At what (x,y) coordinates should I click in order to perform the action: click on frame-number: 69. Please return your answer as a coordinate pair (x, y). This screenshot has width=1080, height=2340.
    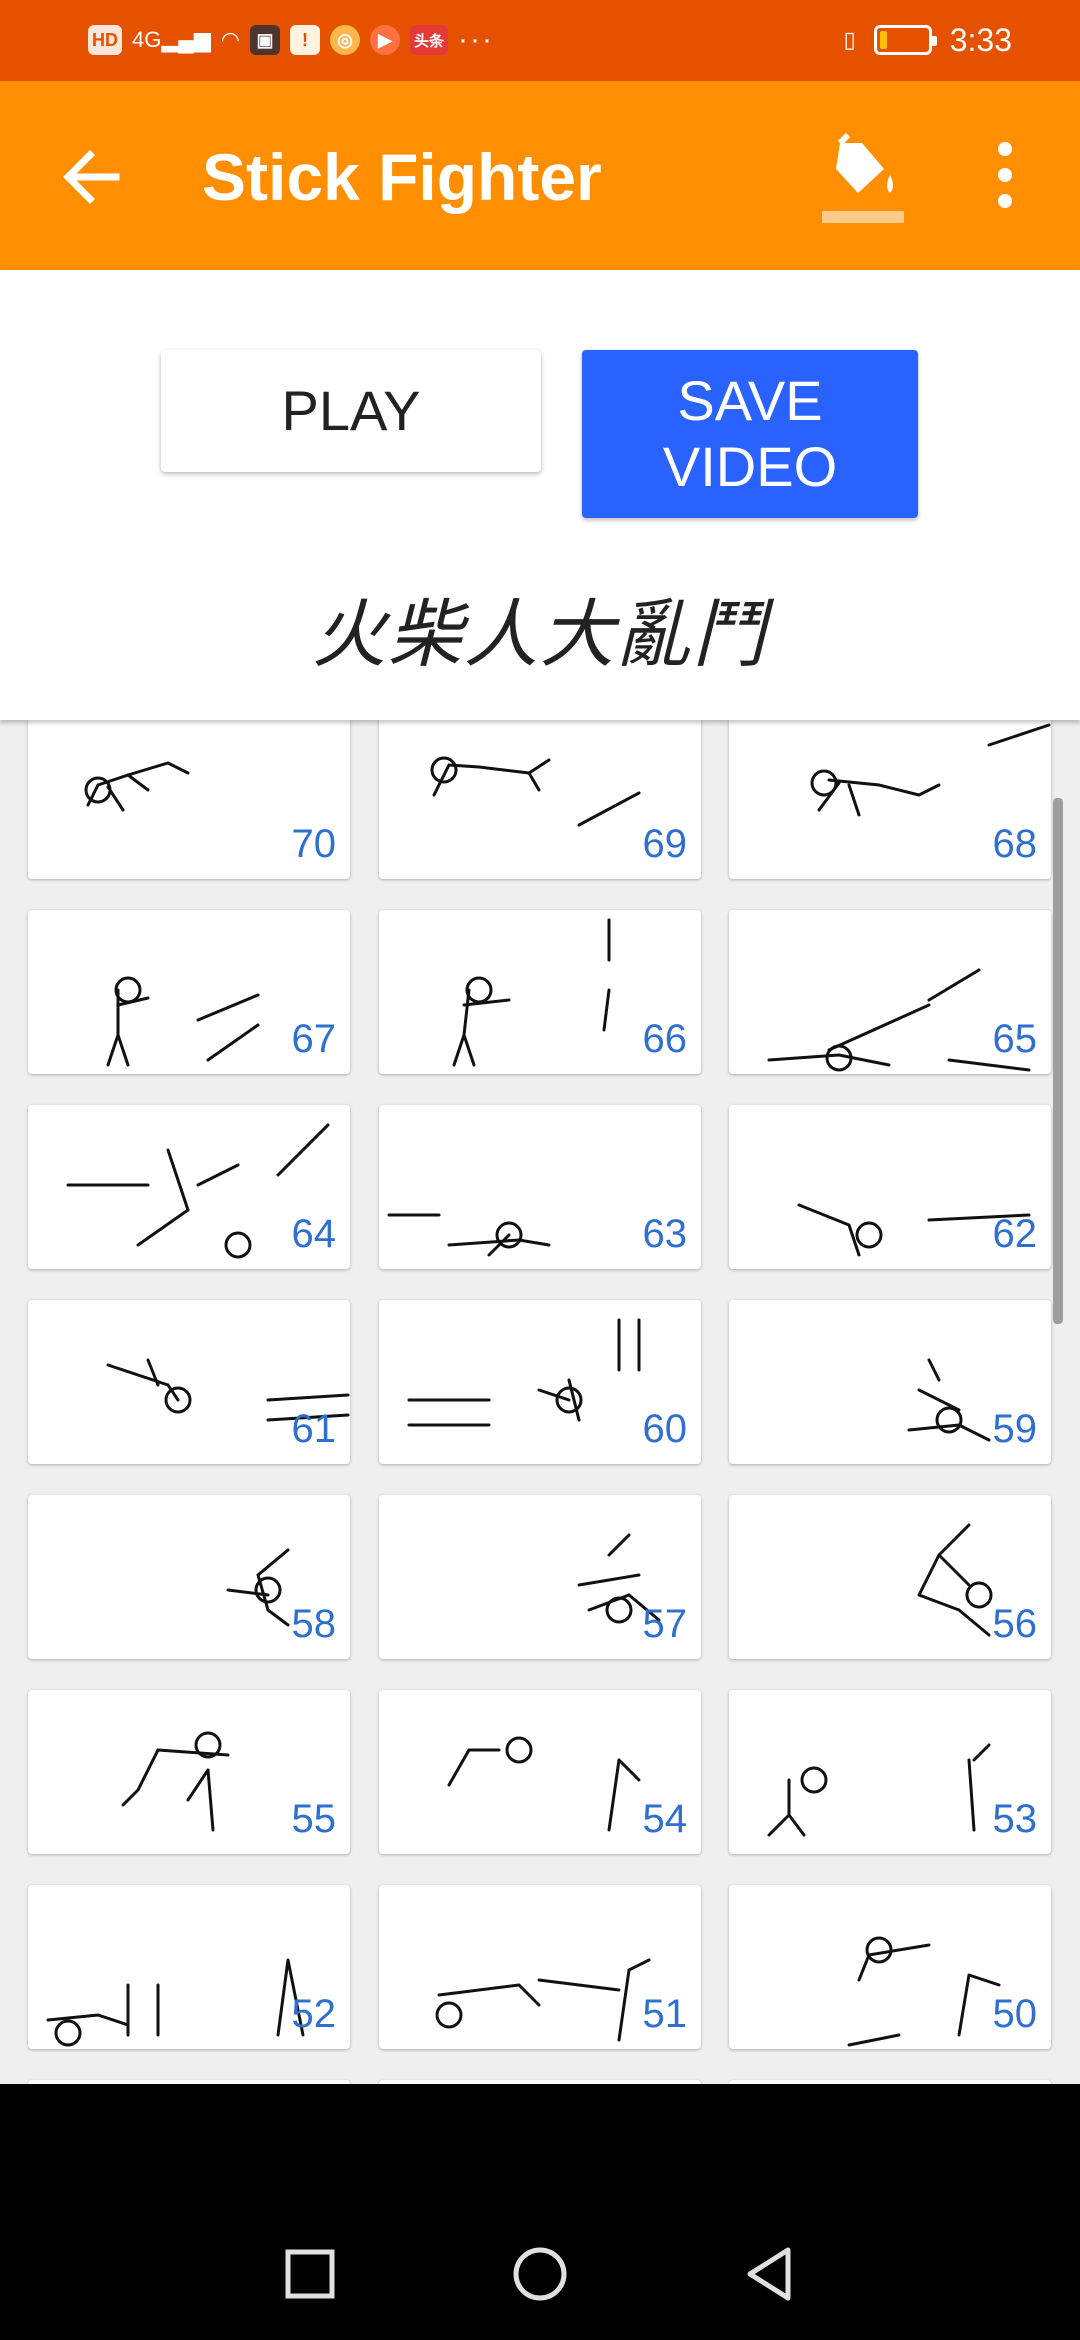
    Looking at the image, I should click on (665, 844).